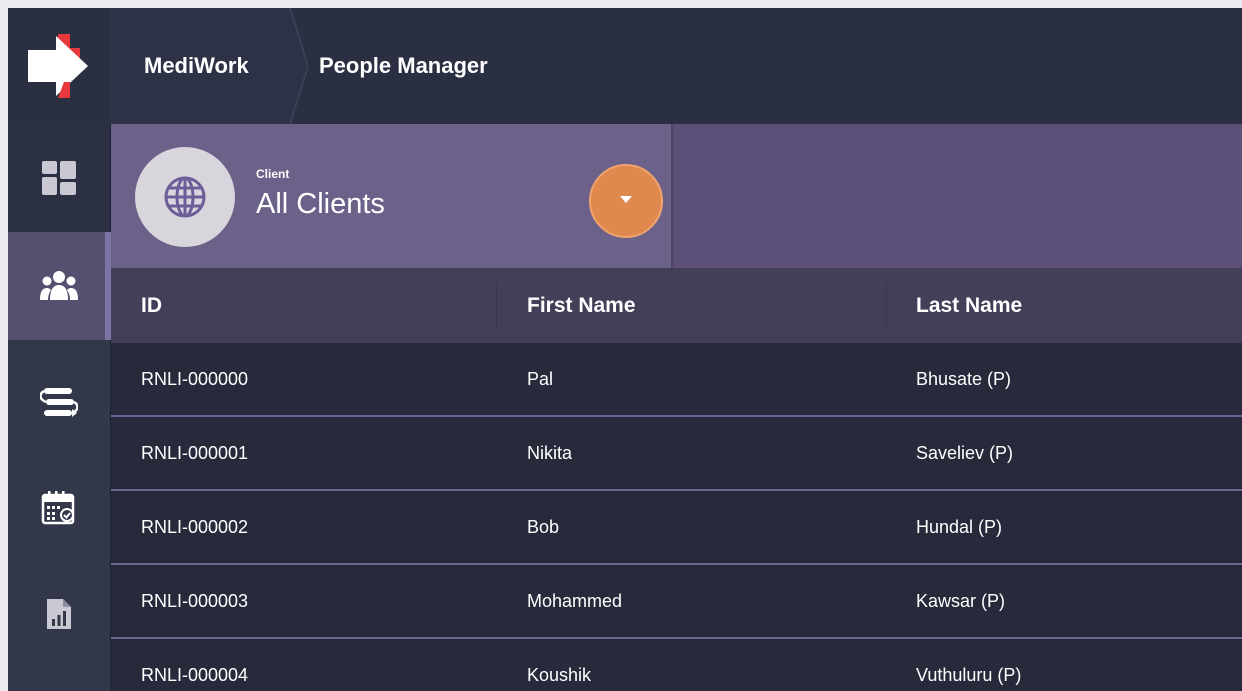 This screenshot has width=1242, height=691. I want to click on client-filter: Client All Clients, so click(391, 196).